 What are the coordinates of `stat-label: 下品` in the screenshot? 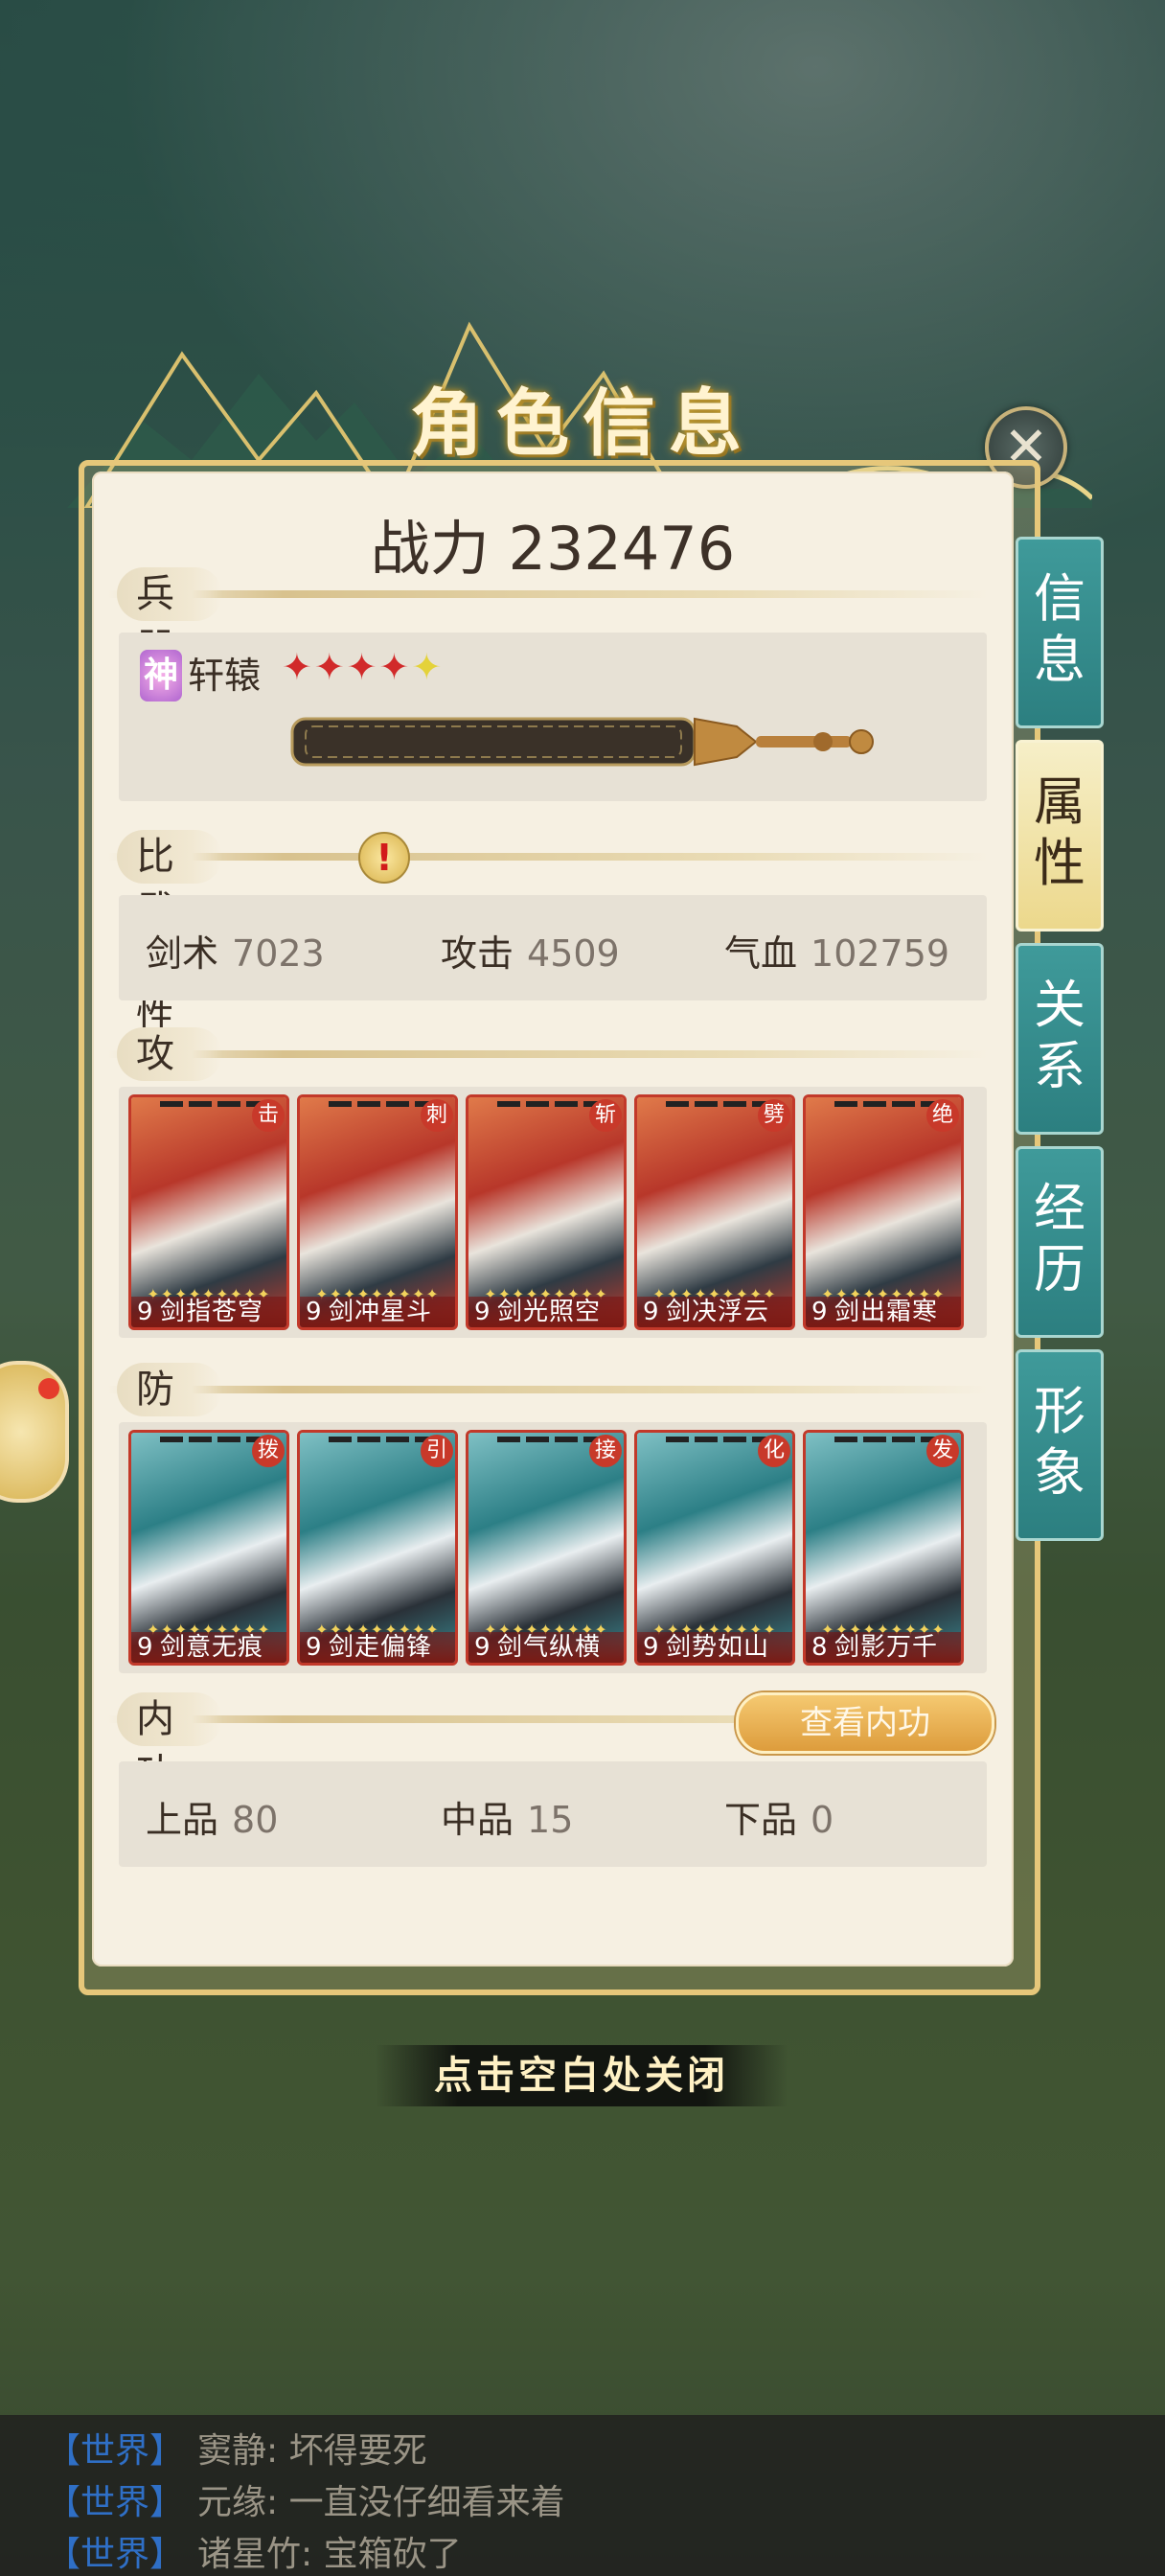 It's located at (761, 1820).